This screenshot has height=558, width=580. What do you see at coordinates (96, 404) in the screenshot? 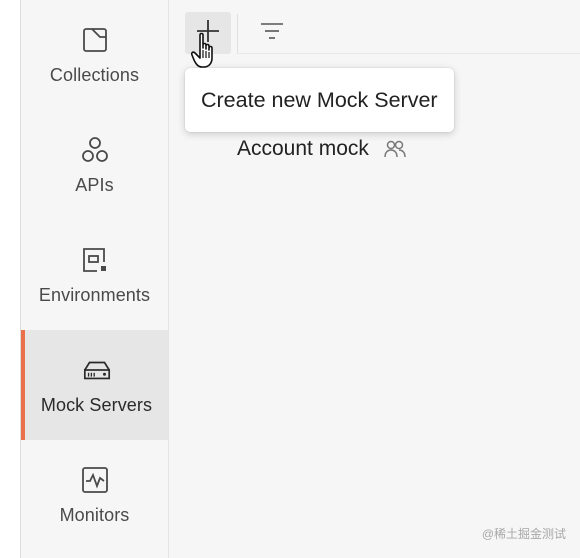
I see `sidebar-item-label: Mock Servers` at bounding box center [96, 404].